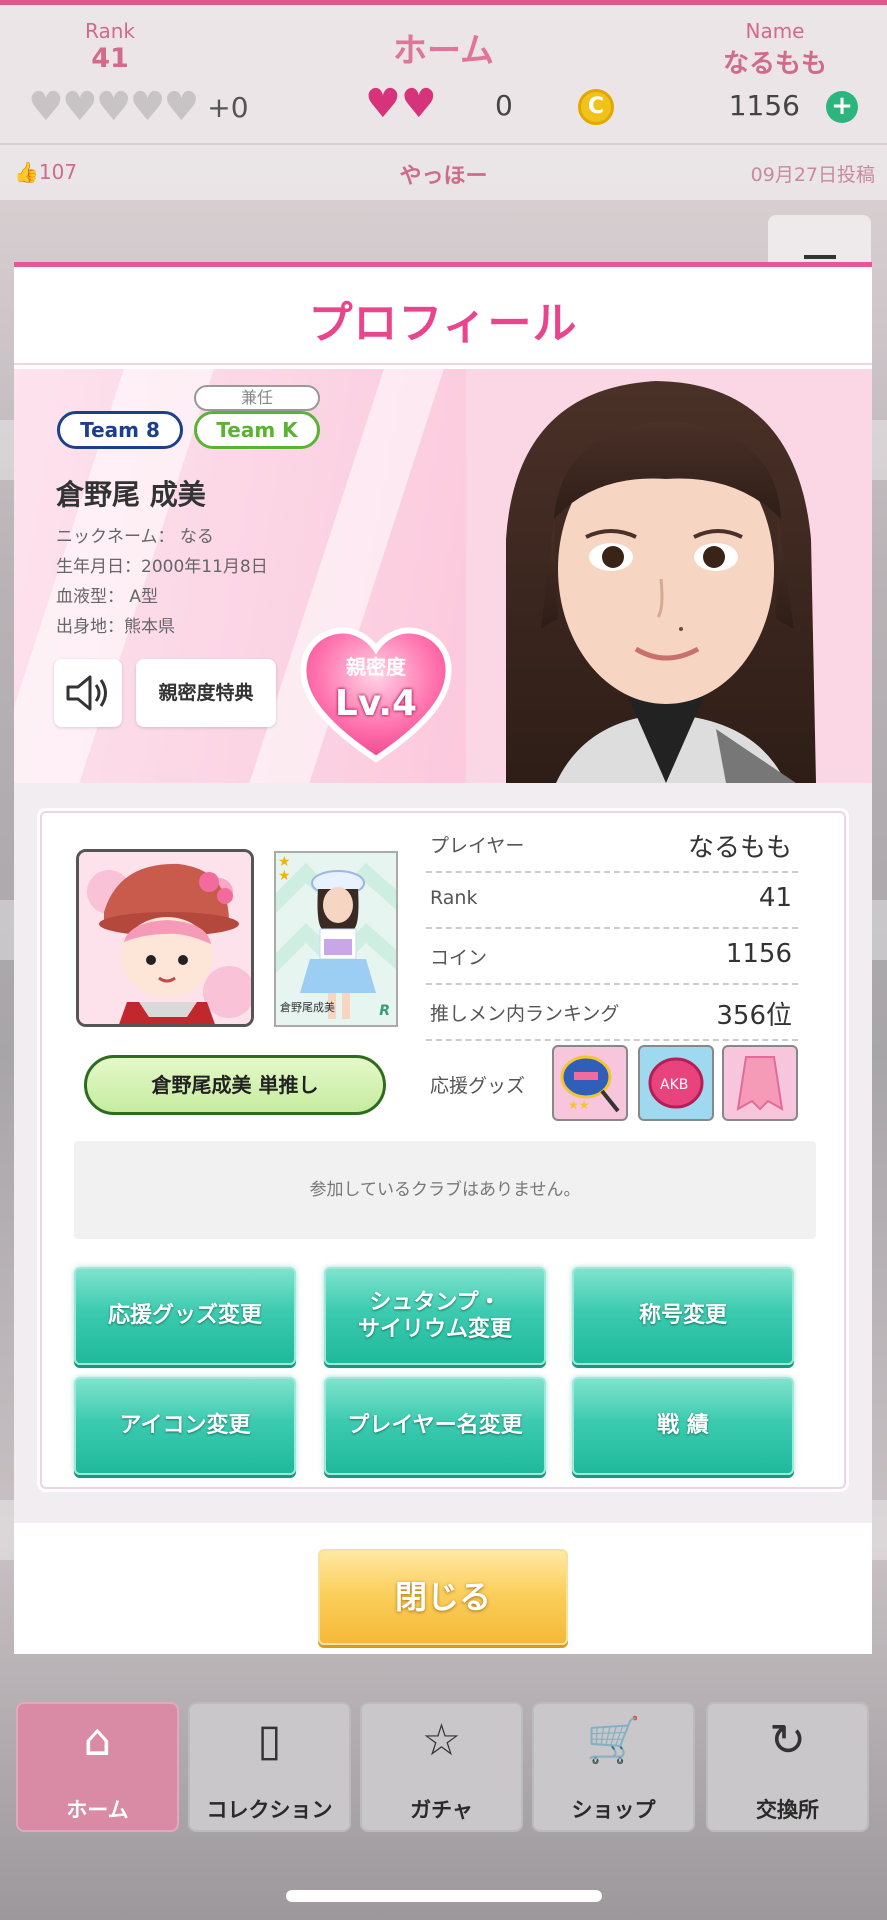 This screenshot has height=1920, width=887. What do you see at coordinates (775, 31) in the screenshot?
I see `name-label: Name` at bounding box center [775, 31].